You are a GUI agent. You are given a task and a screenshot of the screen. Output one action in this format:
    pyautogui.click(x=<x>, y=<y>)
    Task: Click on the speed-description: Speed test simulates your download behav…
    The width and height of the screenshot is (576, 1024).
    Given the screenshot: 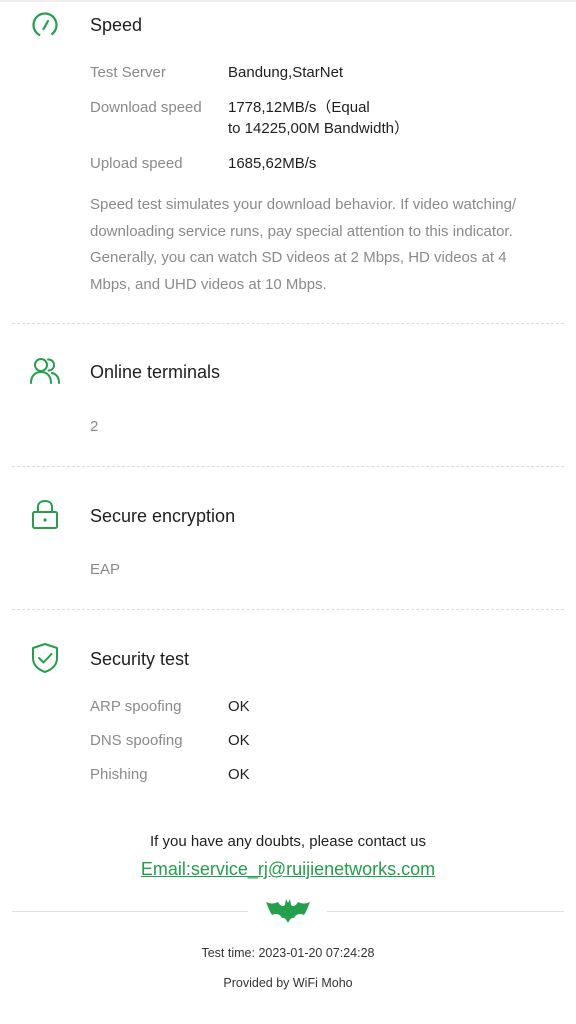 What is the action you would take?
    pyautogui.click(x=315, y=245)
    